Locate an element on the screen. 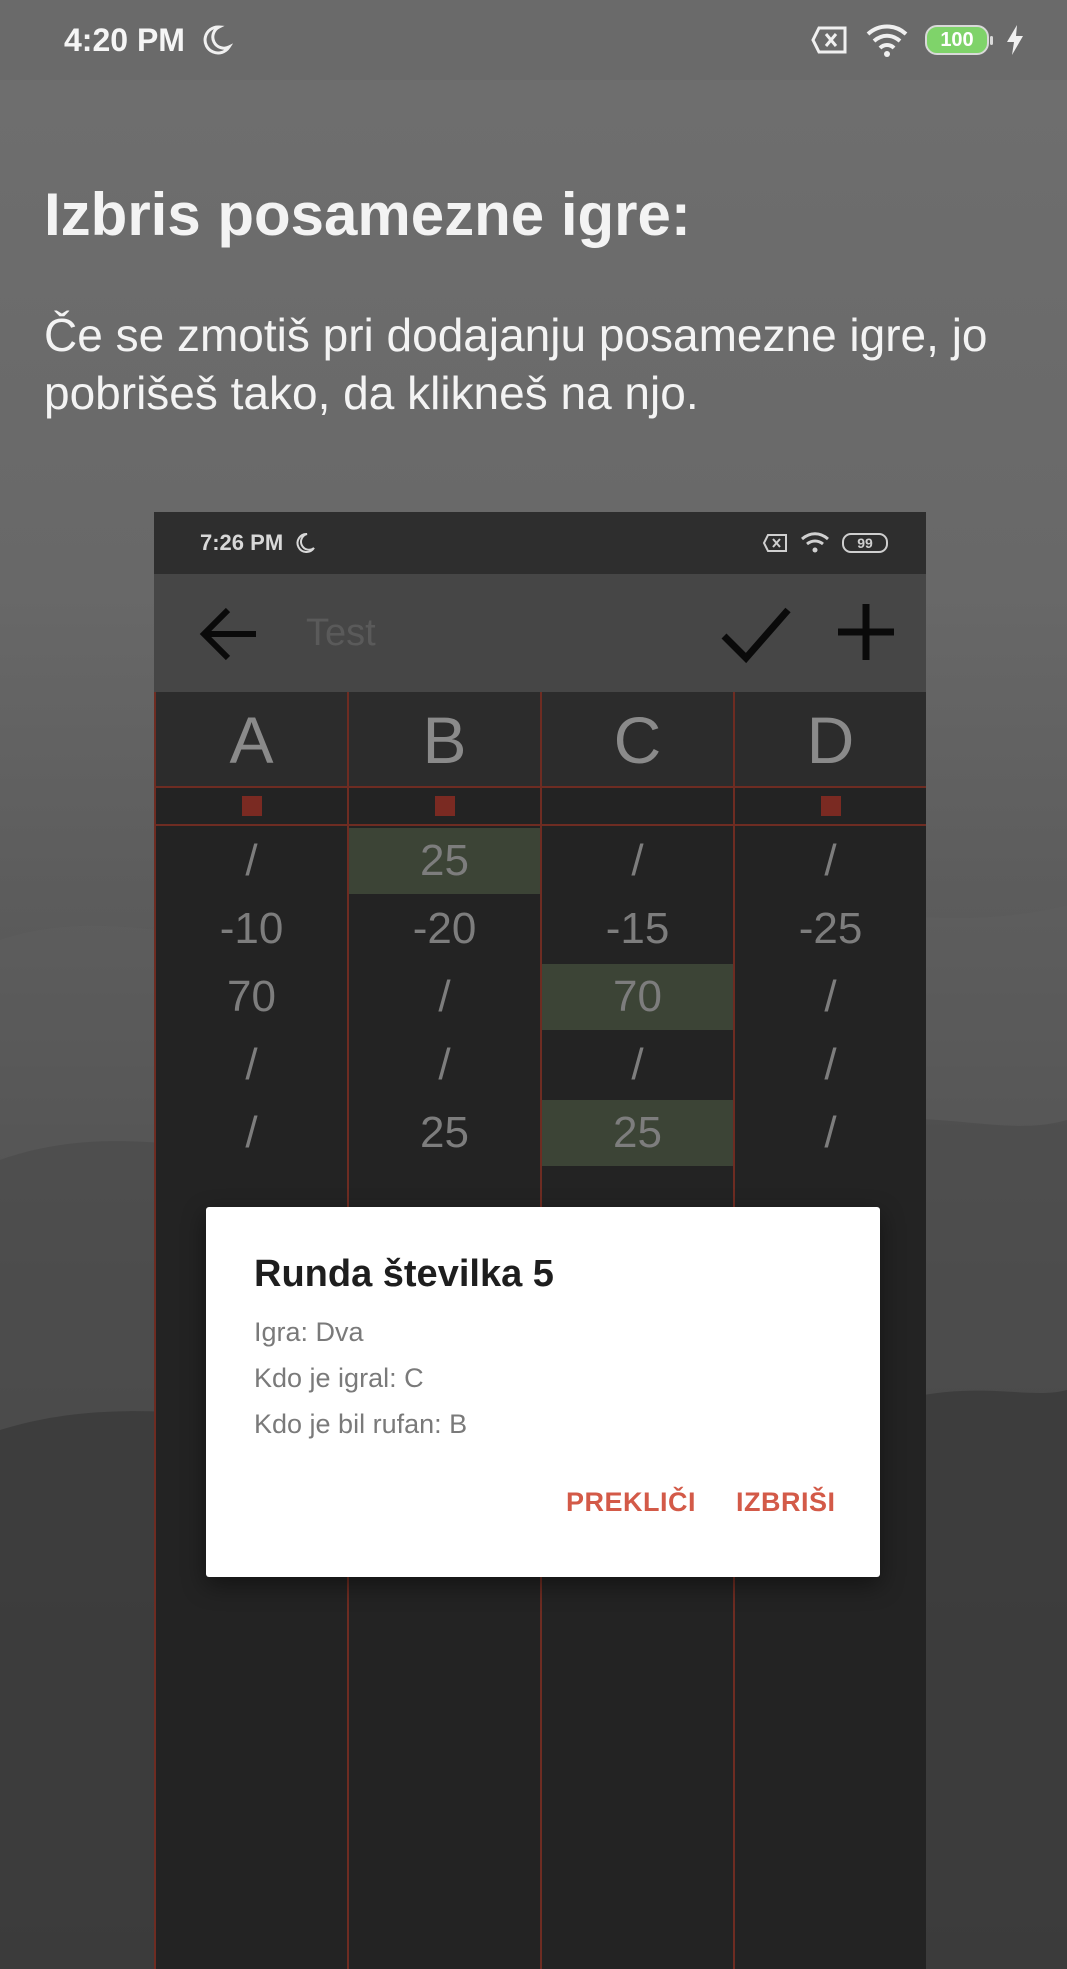  status-bar: 4:20 PM 100 is located at coordinates (533, 40).